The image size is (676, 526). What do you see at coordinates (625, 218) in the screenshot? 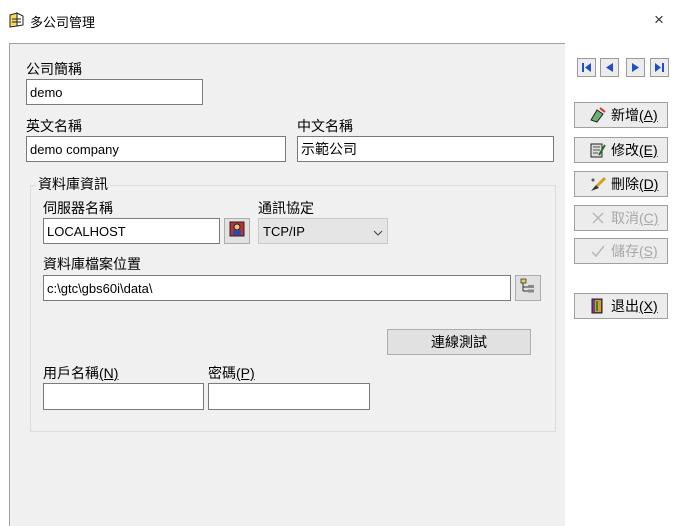
I see `cancel-label: 取消` at bounding box center [625, 218].